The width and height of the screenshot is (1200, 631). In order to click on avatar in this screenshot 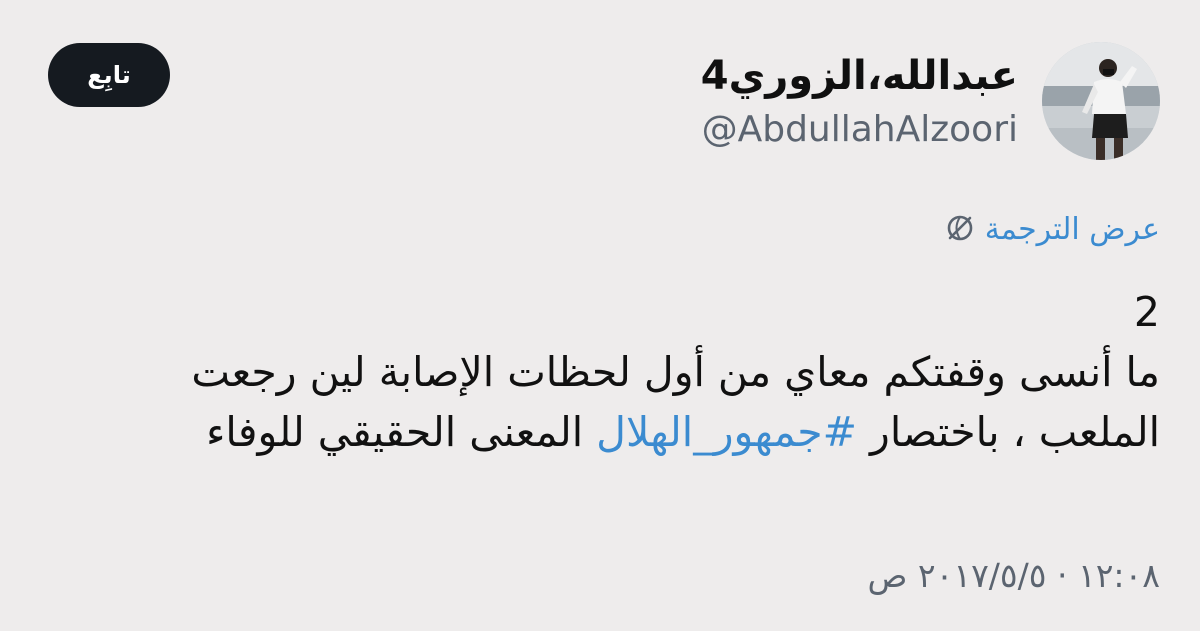, I will do `click(1101, 101)`.